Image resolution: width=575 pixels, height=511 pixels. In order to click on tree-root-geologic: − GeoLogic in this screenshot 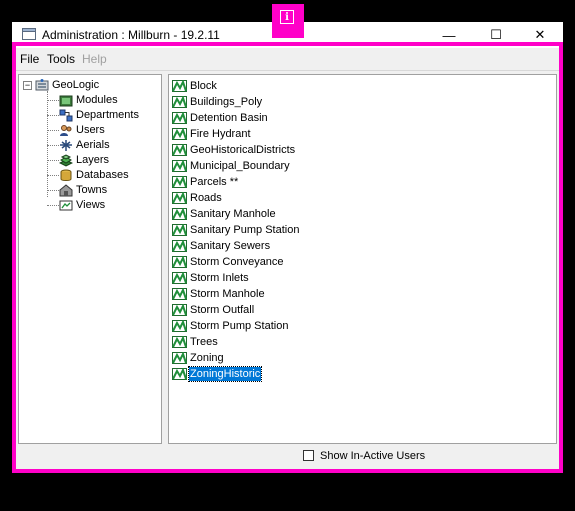, I will do `click(61, 85)`.